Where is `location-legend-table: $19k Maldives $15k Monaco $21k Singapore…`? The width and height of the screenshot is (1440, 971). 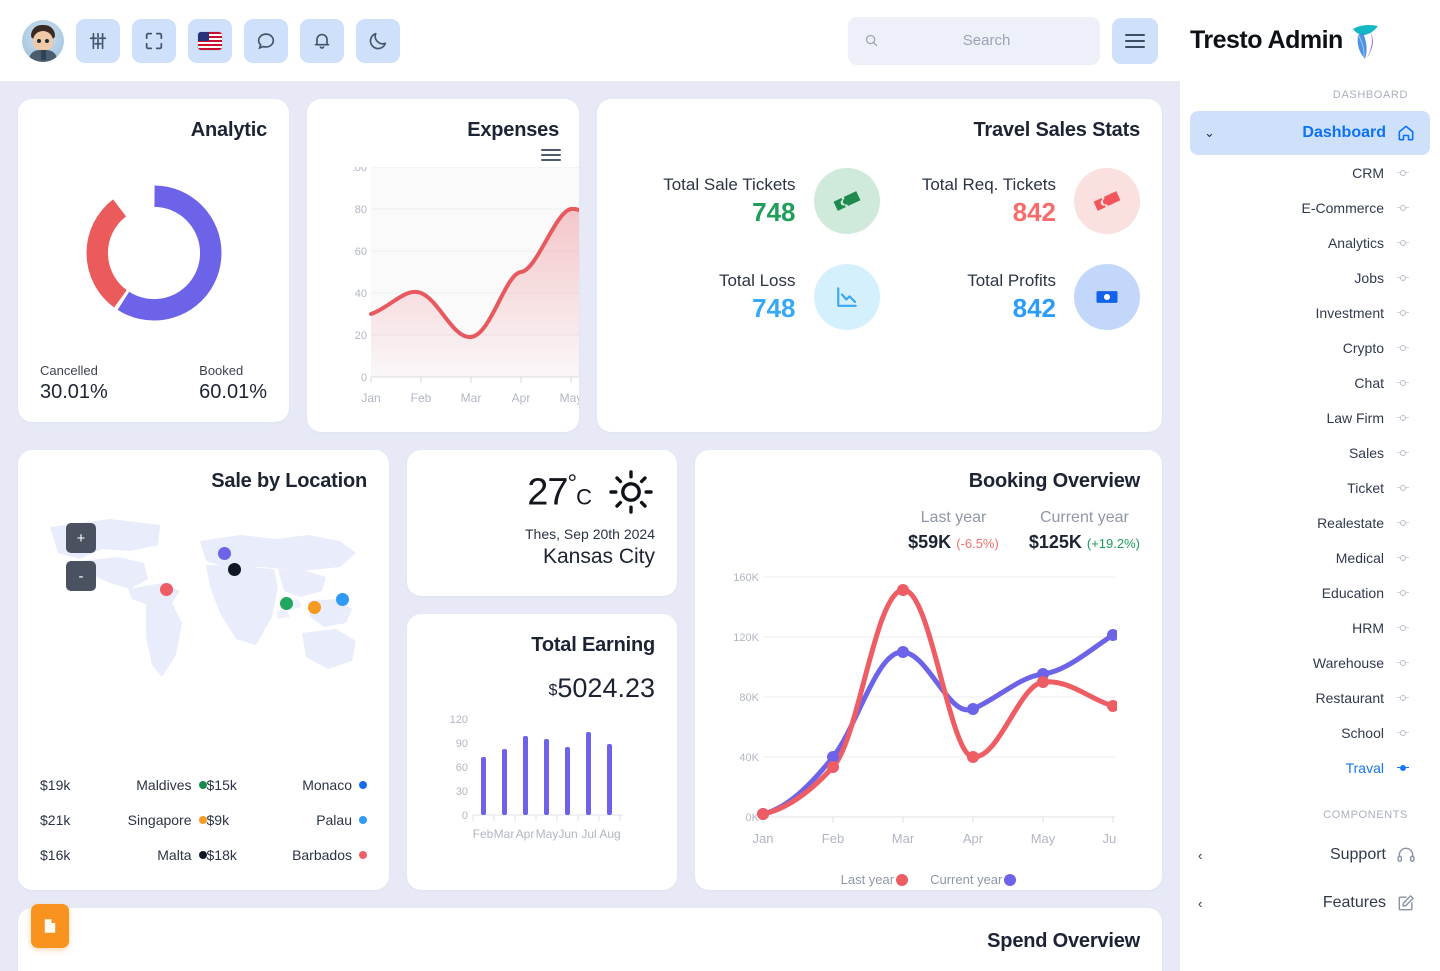 location-legend-table: $19k Maldives $15k Monaco $21k Singapore… is located at coordinates (203, 819).